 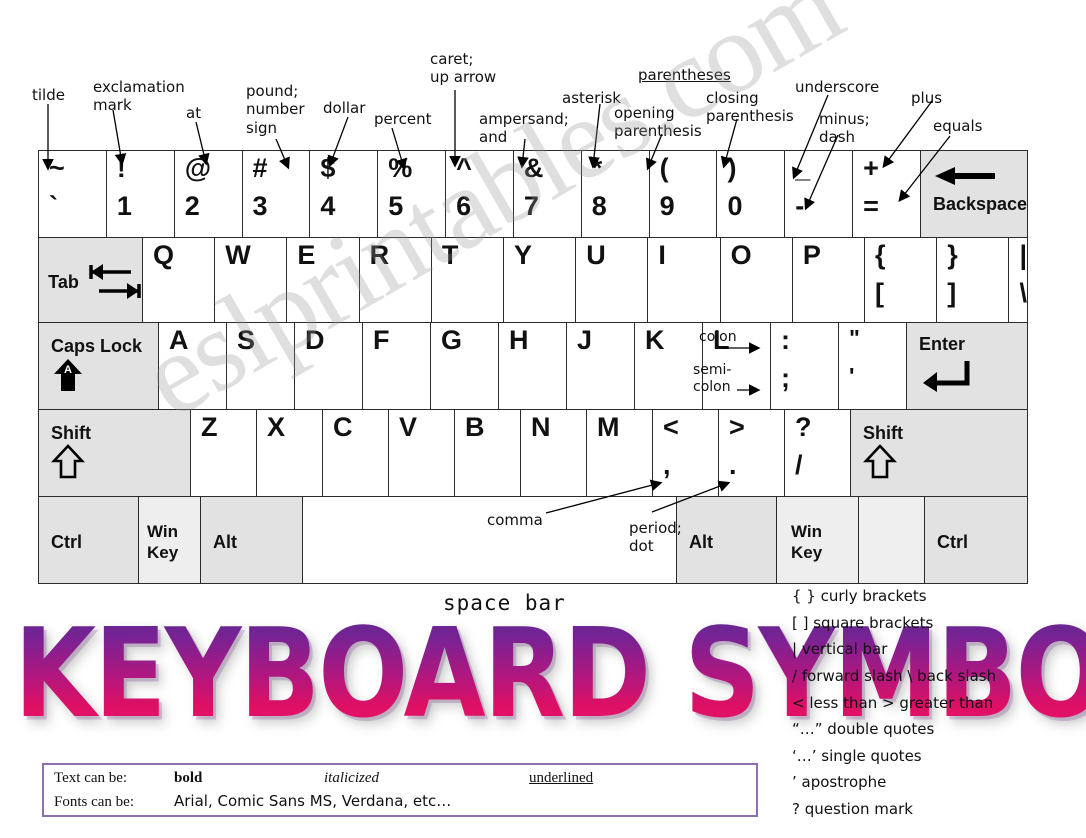 I want to click on key-upper: |, so click(x=1023, y=255).